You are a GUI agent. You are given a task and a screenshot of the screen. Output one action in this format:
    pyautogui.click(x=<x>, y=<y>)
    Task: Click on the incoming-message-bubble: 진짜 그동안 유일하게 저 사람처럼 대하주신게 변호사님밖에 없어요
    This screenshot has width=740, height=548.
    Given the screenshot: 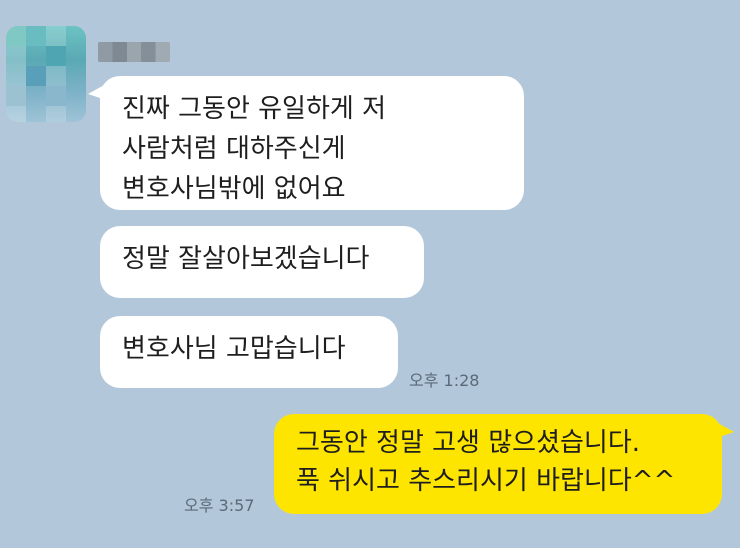 What is the action you would take?
    pyautogui.click(x=306, y=143)
    